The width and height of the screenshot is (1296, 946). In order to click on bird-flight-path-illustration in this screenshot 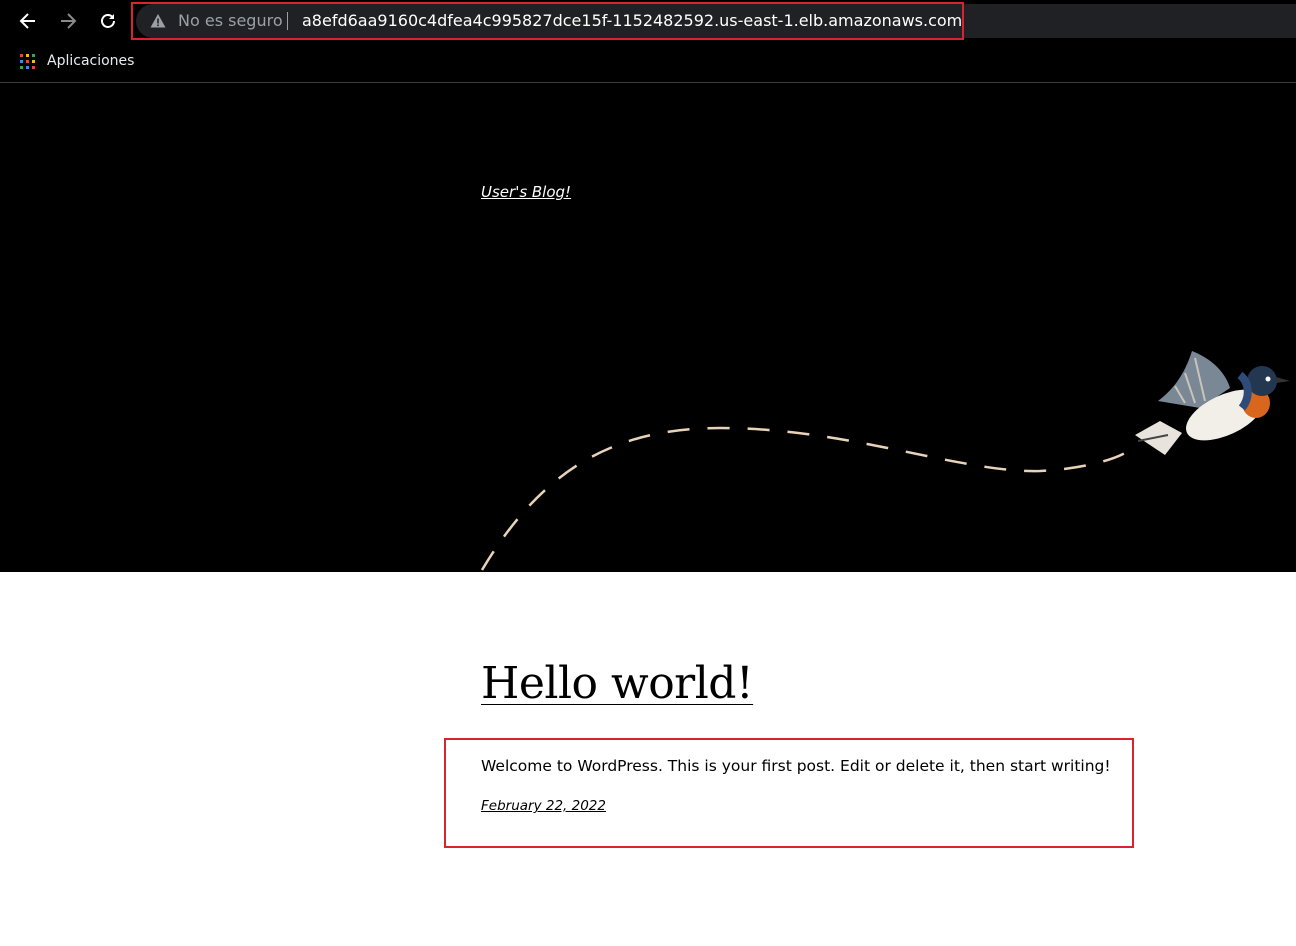, I will do `click(885, 461)`.